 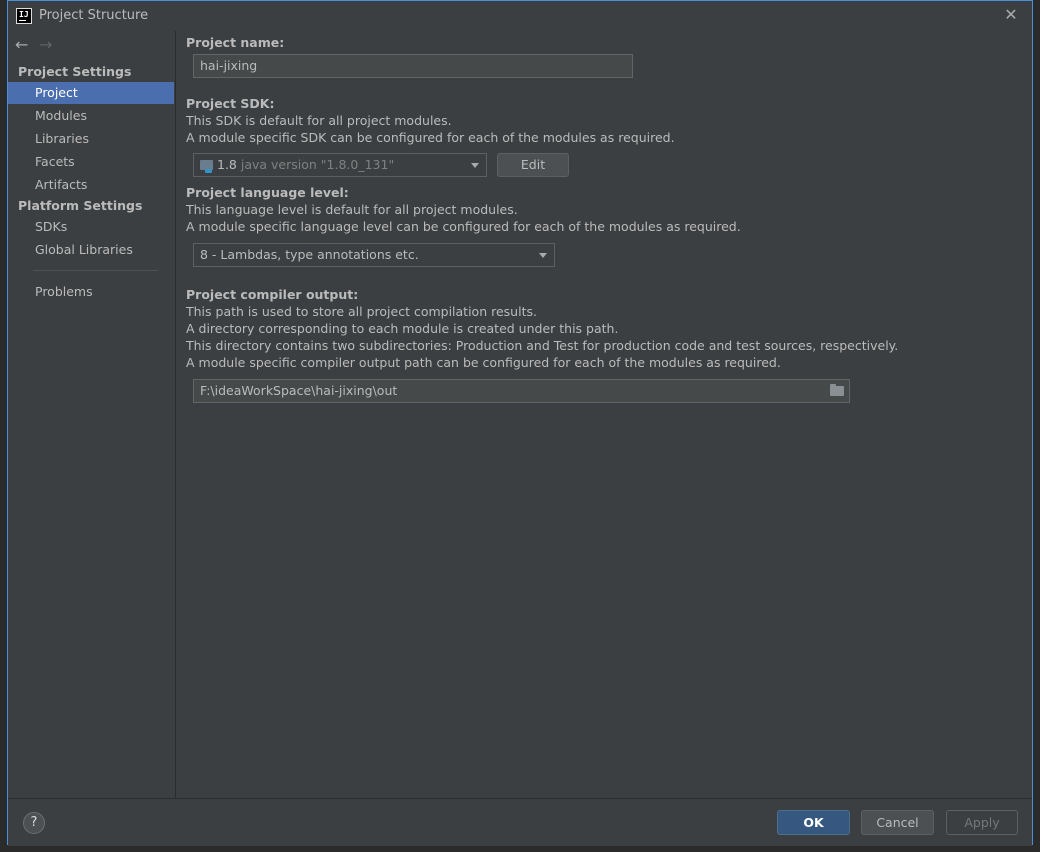 What do you see at coordinates (75, 71) in the screenshot?
I see `project-settings-header: Project Settings` at bounding box center [75, 71].